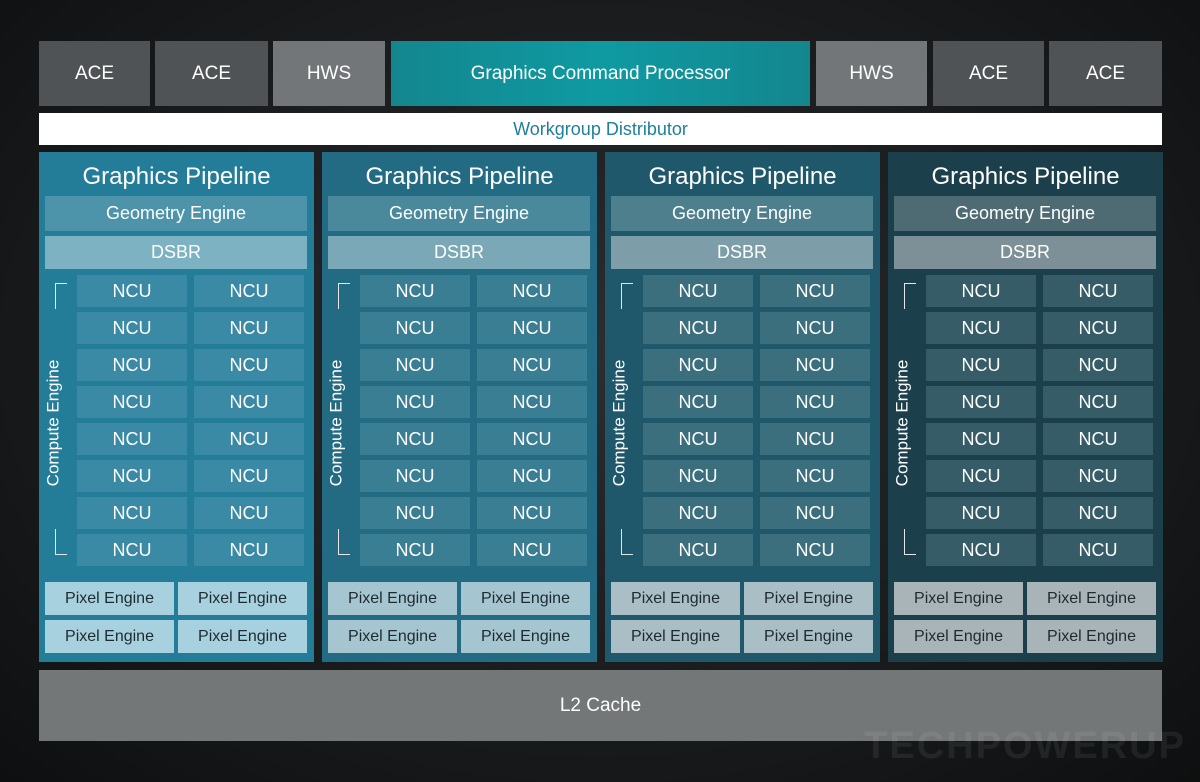  I want to click on graphics-command-processor: Graphics Command Processor, so click(600, 73).